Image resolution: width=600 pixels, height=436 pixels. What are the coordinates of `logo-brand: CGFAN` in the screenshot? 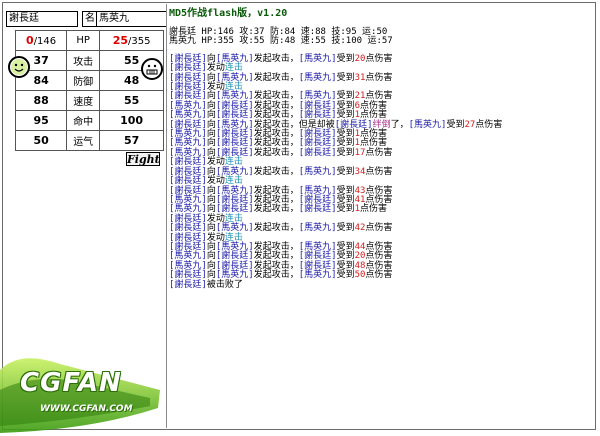 It's located at (71, 383).